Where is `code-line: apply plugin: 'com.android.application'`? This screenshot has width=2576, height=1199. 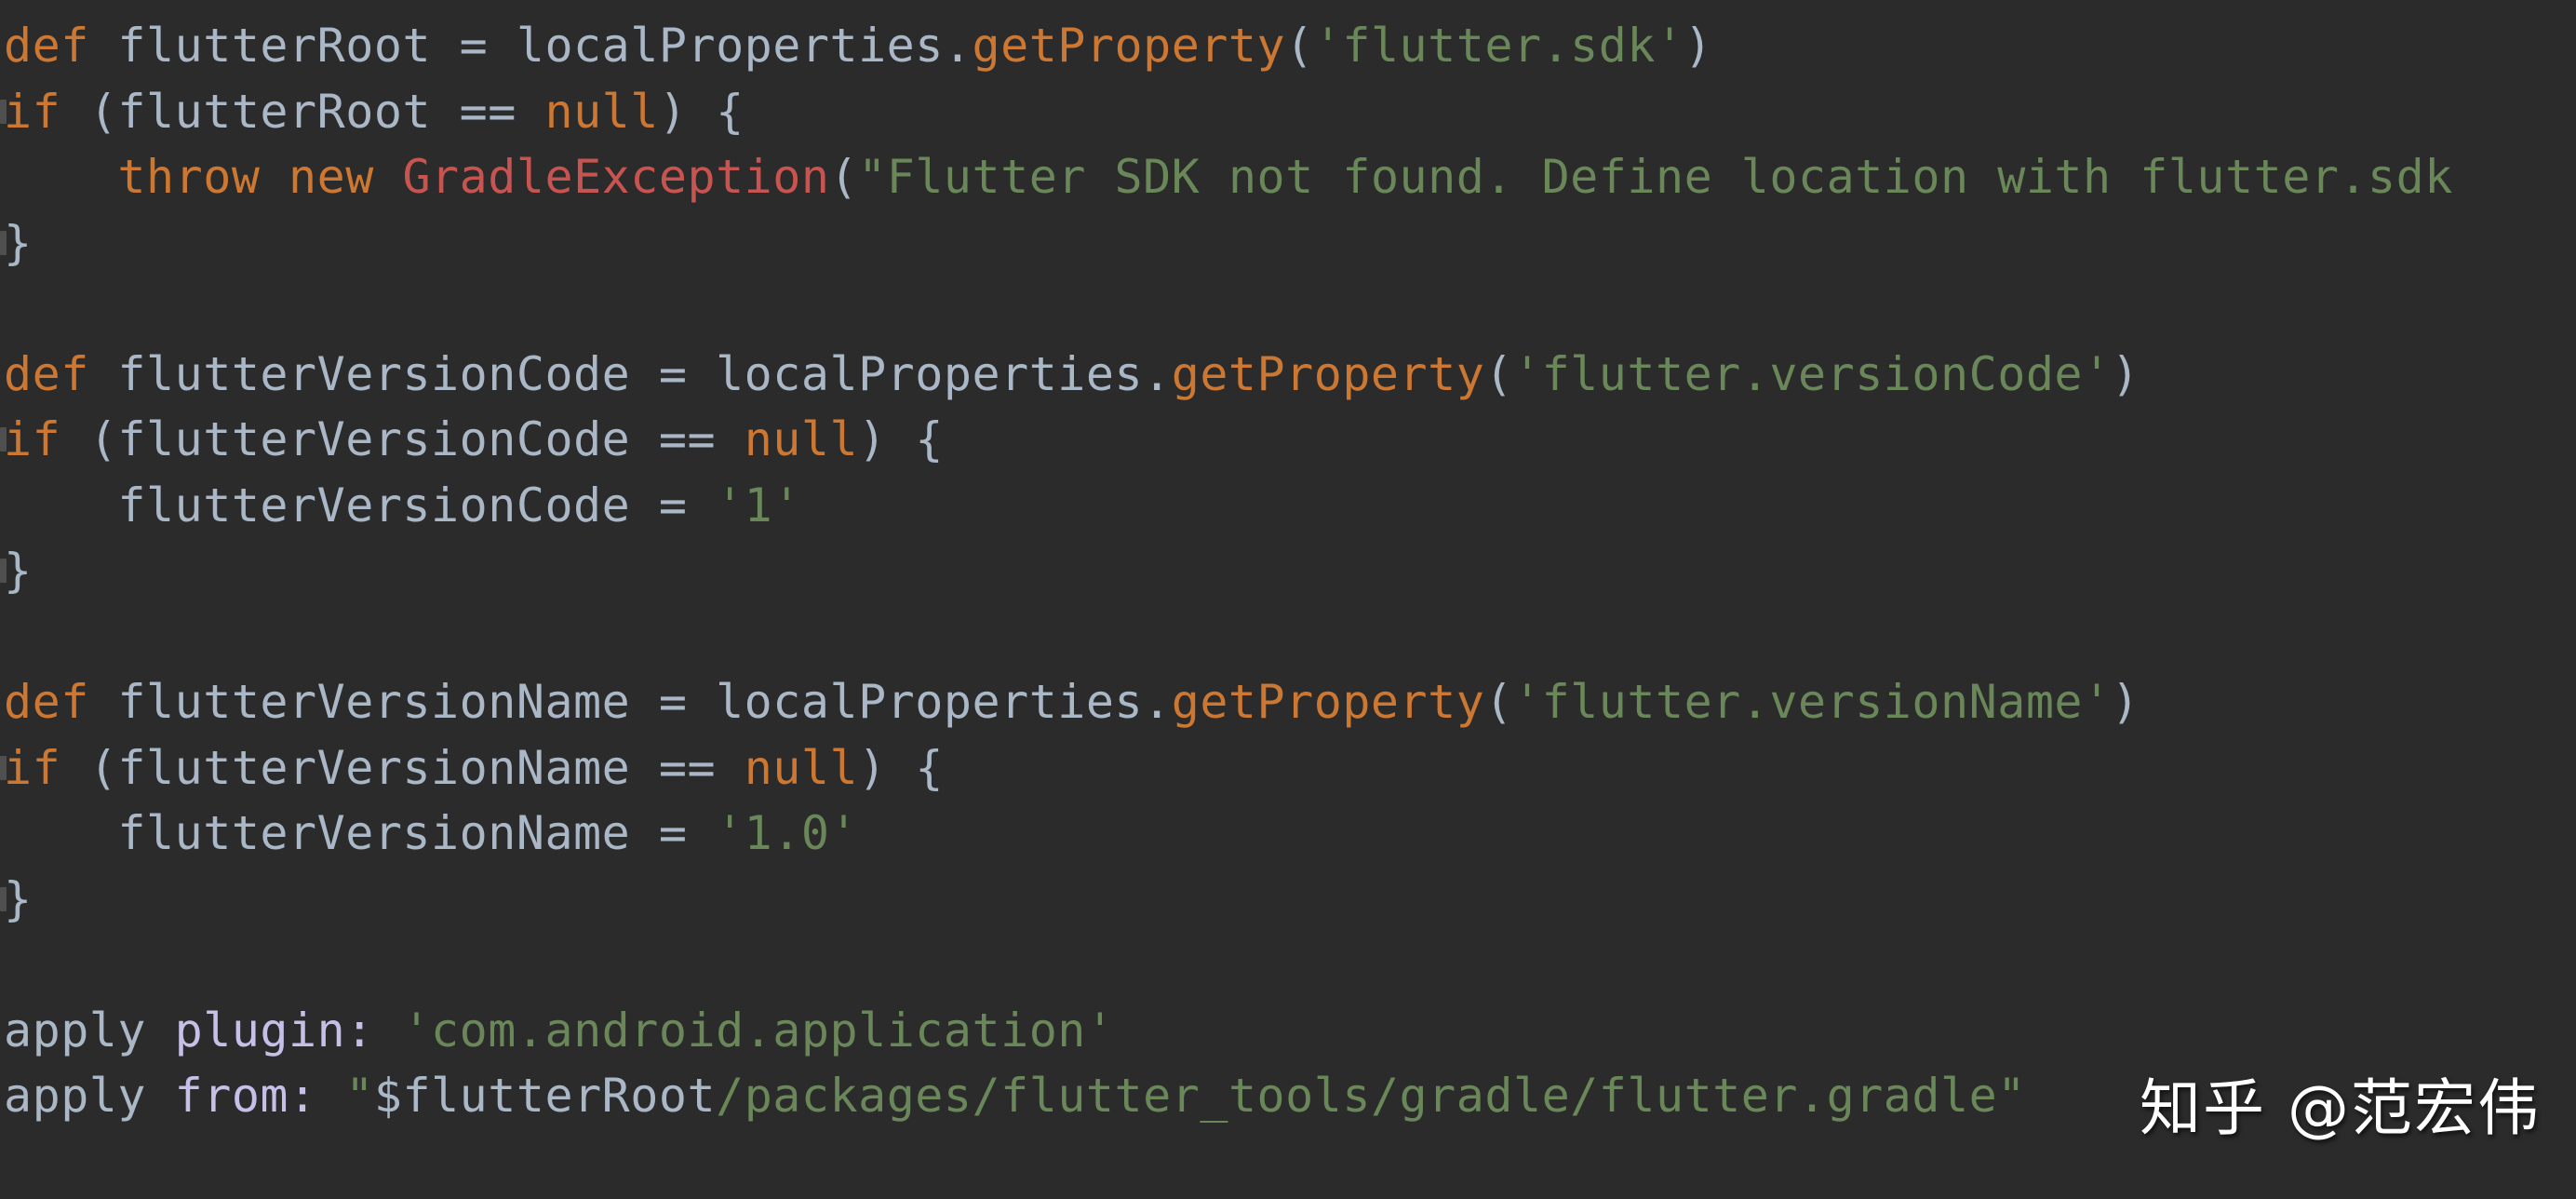
code-line: apply plugin: 'com.android.application' is located at coordinates (1288, 1031).